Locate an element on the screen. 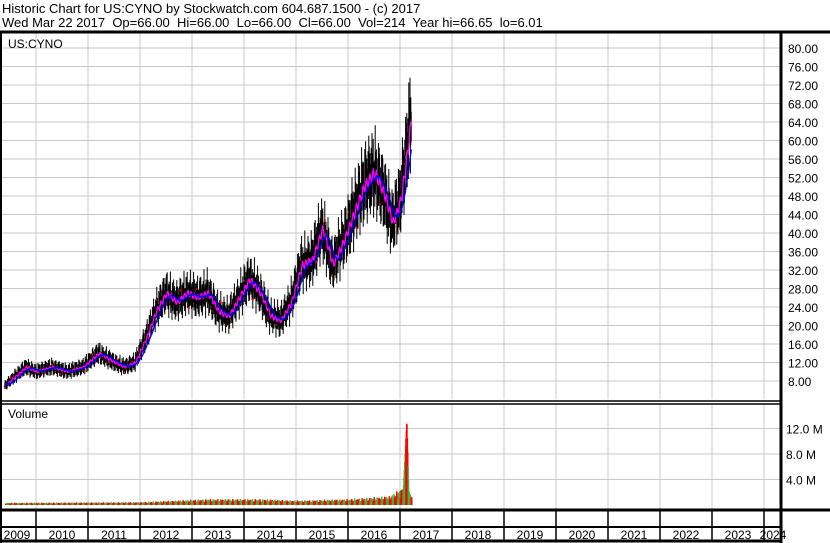 This screenshot has height=543, width=830. x-tick-label: 2015 is located at coordinates (322, 535).